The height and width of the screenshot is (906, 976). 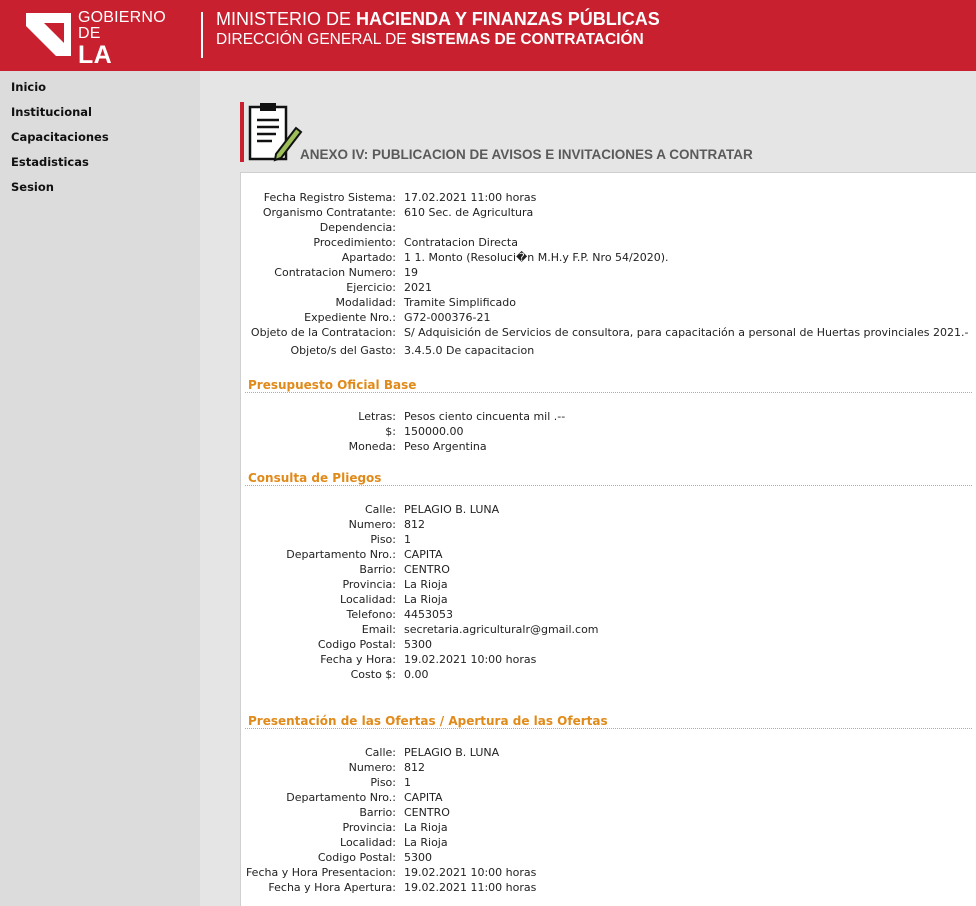 What do you see at coordinates (332, 385) in the screenshot?
I see `section-title-presupuesto: Presupuesto Oficial Base` at bounding box center [332, 385].